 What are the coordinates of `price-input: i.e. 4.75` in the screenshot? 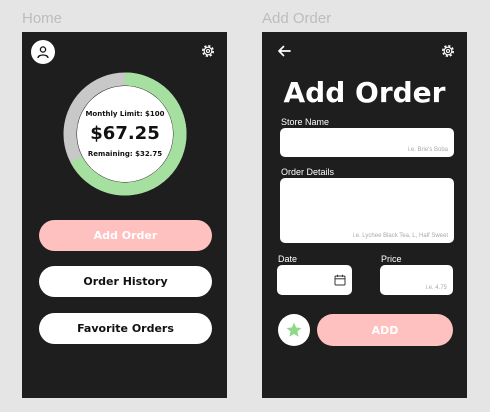 It's located at (416, 280).